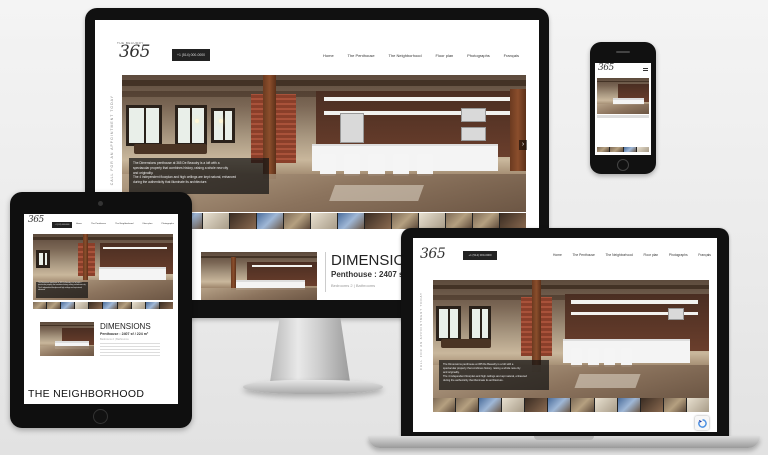 Image resolution: width=768 pixels, height=455 pixels. I want to click on tablet-dimensions-subtitle: Penthouse : 2407 sf / 224 m², so click(124, 334).